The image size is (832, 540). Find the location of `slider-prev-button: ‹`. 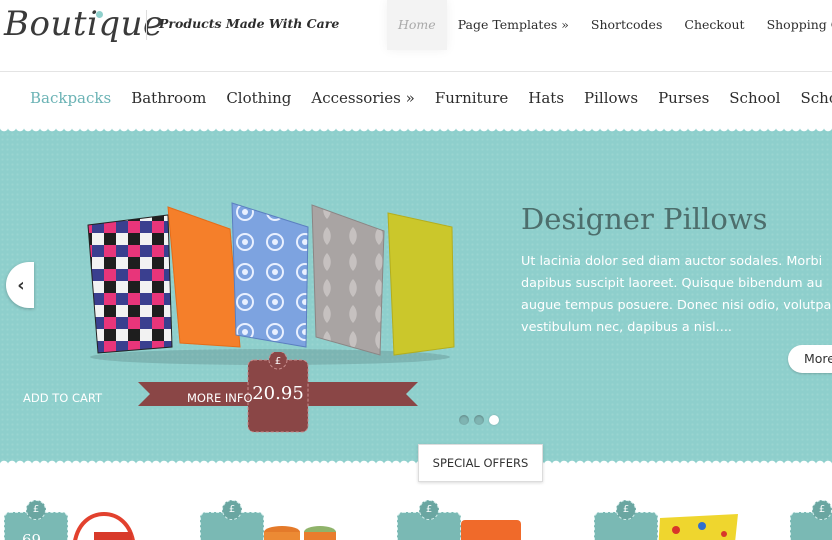

slider-prev-button: ‹ is located at coordinates (20, 285).